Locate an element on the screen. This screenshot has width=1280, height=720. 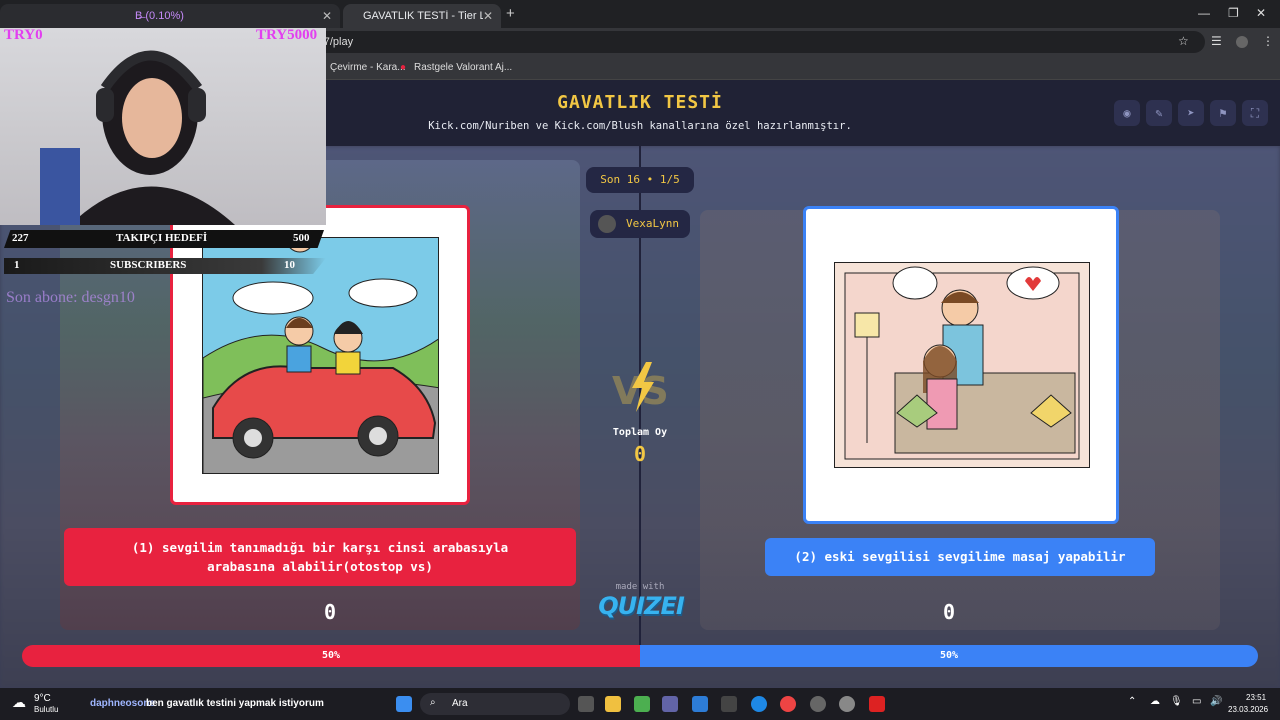
flag-icon: ⚑ is located at coordinates (1223, 113).